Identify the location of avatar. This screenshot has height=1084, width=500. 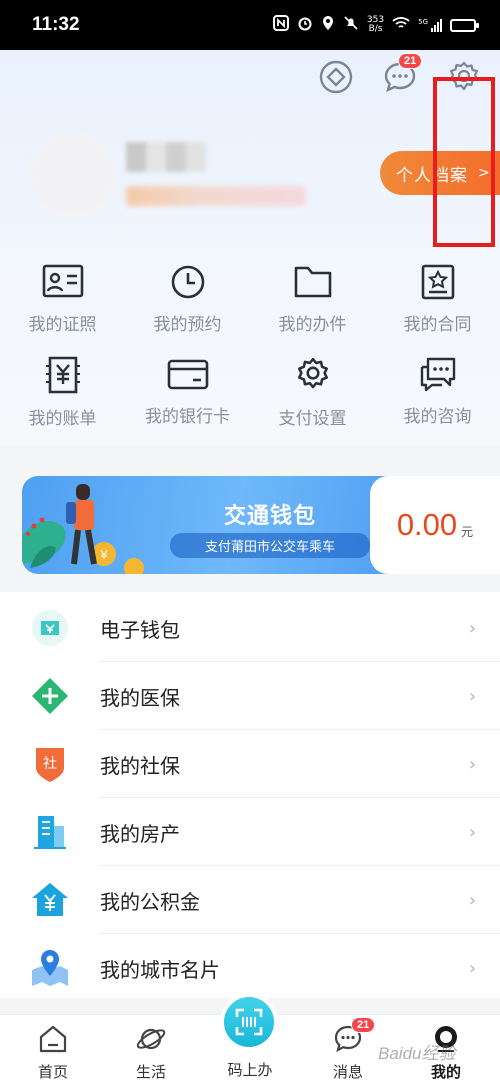
(73, 175).